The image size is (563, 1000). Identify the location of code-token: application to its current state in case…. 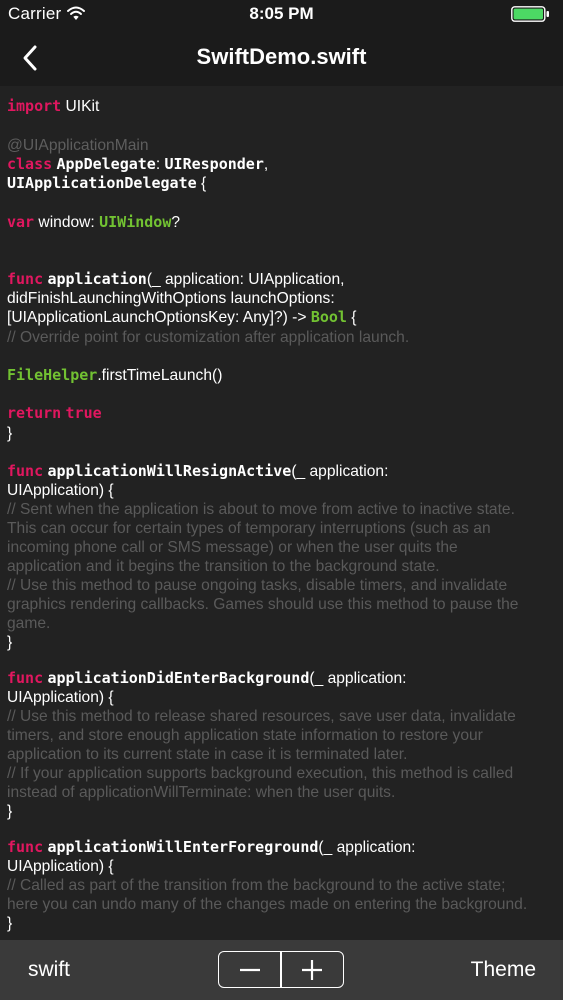
(207, 754).